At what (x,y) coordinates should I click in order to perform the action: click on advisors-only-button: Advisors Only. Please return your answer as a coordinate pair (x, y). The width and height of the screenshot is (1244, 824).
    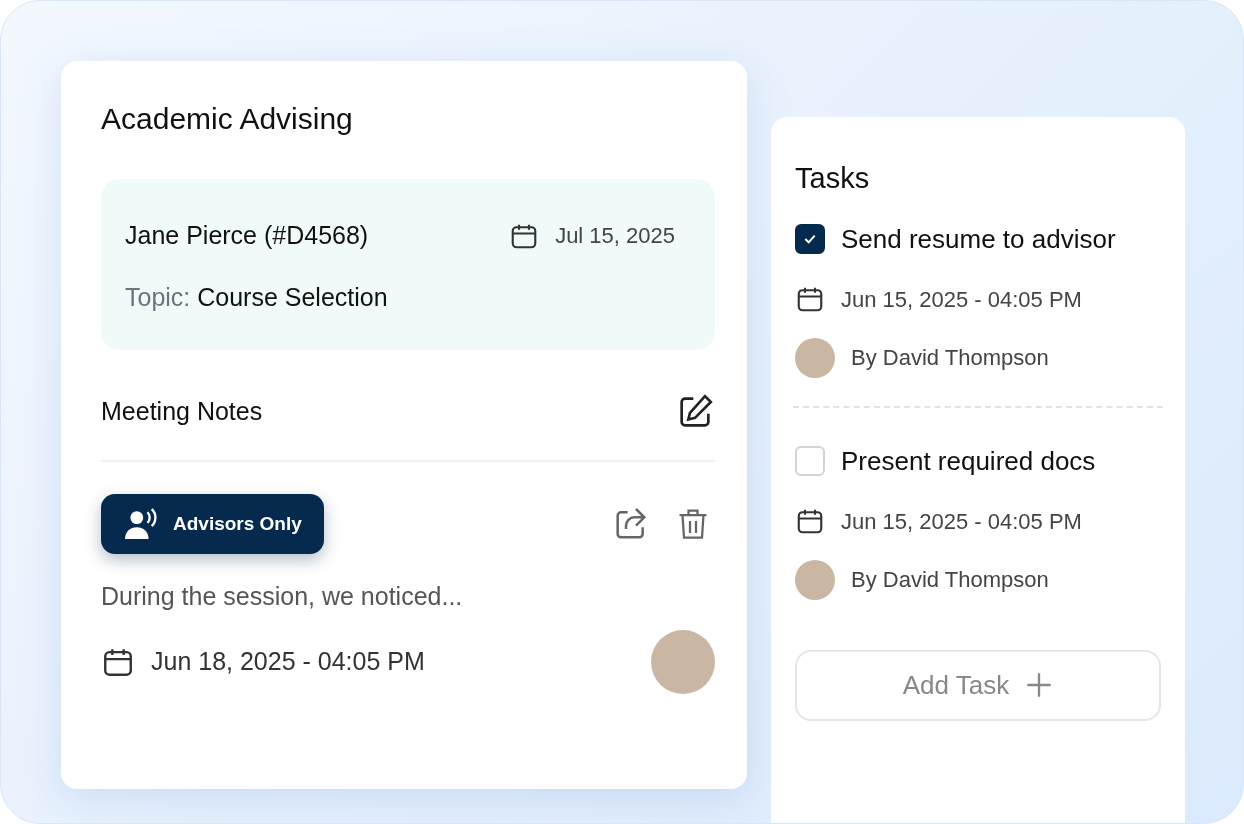
    Looking at the image, I should click on (212, 524).